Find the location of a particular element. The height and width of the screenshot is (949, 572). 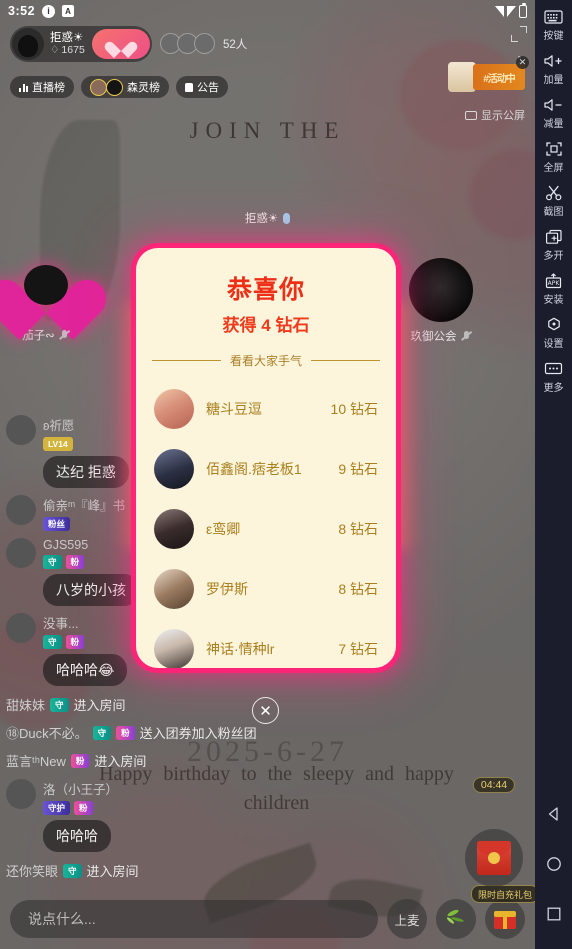

chip-label: 直播榜 is located at coordinates (48, 88).